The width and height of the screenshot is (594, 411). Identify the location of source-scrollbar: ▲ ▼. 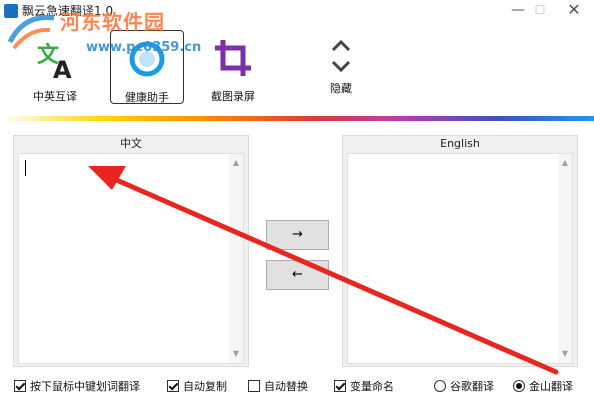
(236, 258).